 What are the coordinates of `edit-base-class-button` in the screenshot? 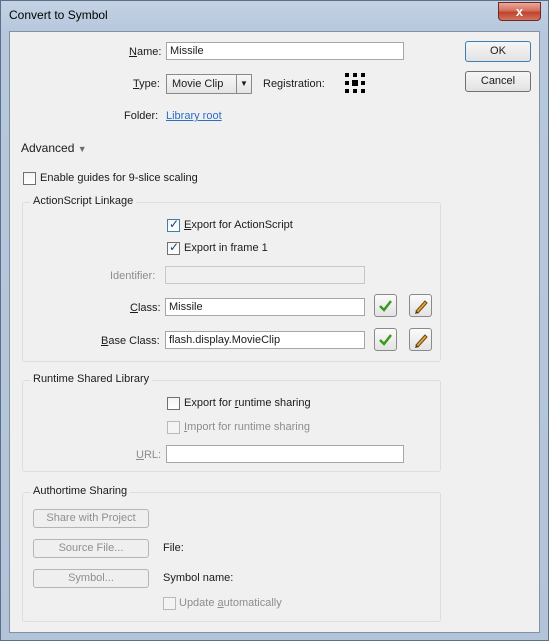 It's located at (420, 339).